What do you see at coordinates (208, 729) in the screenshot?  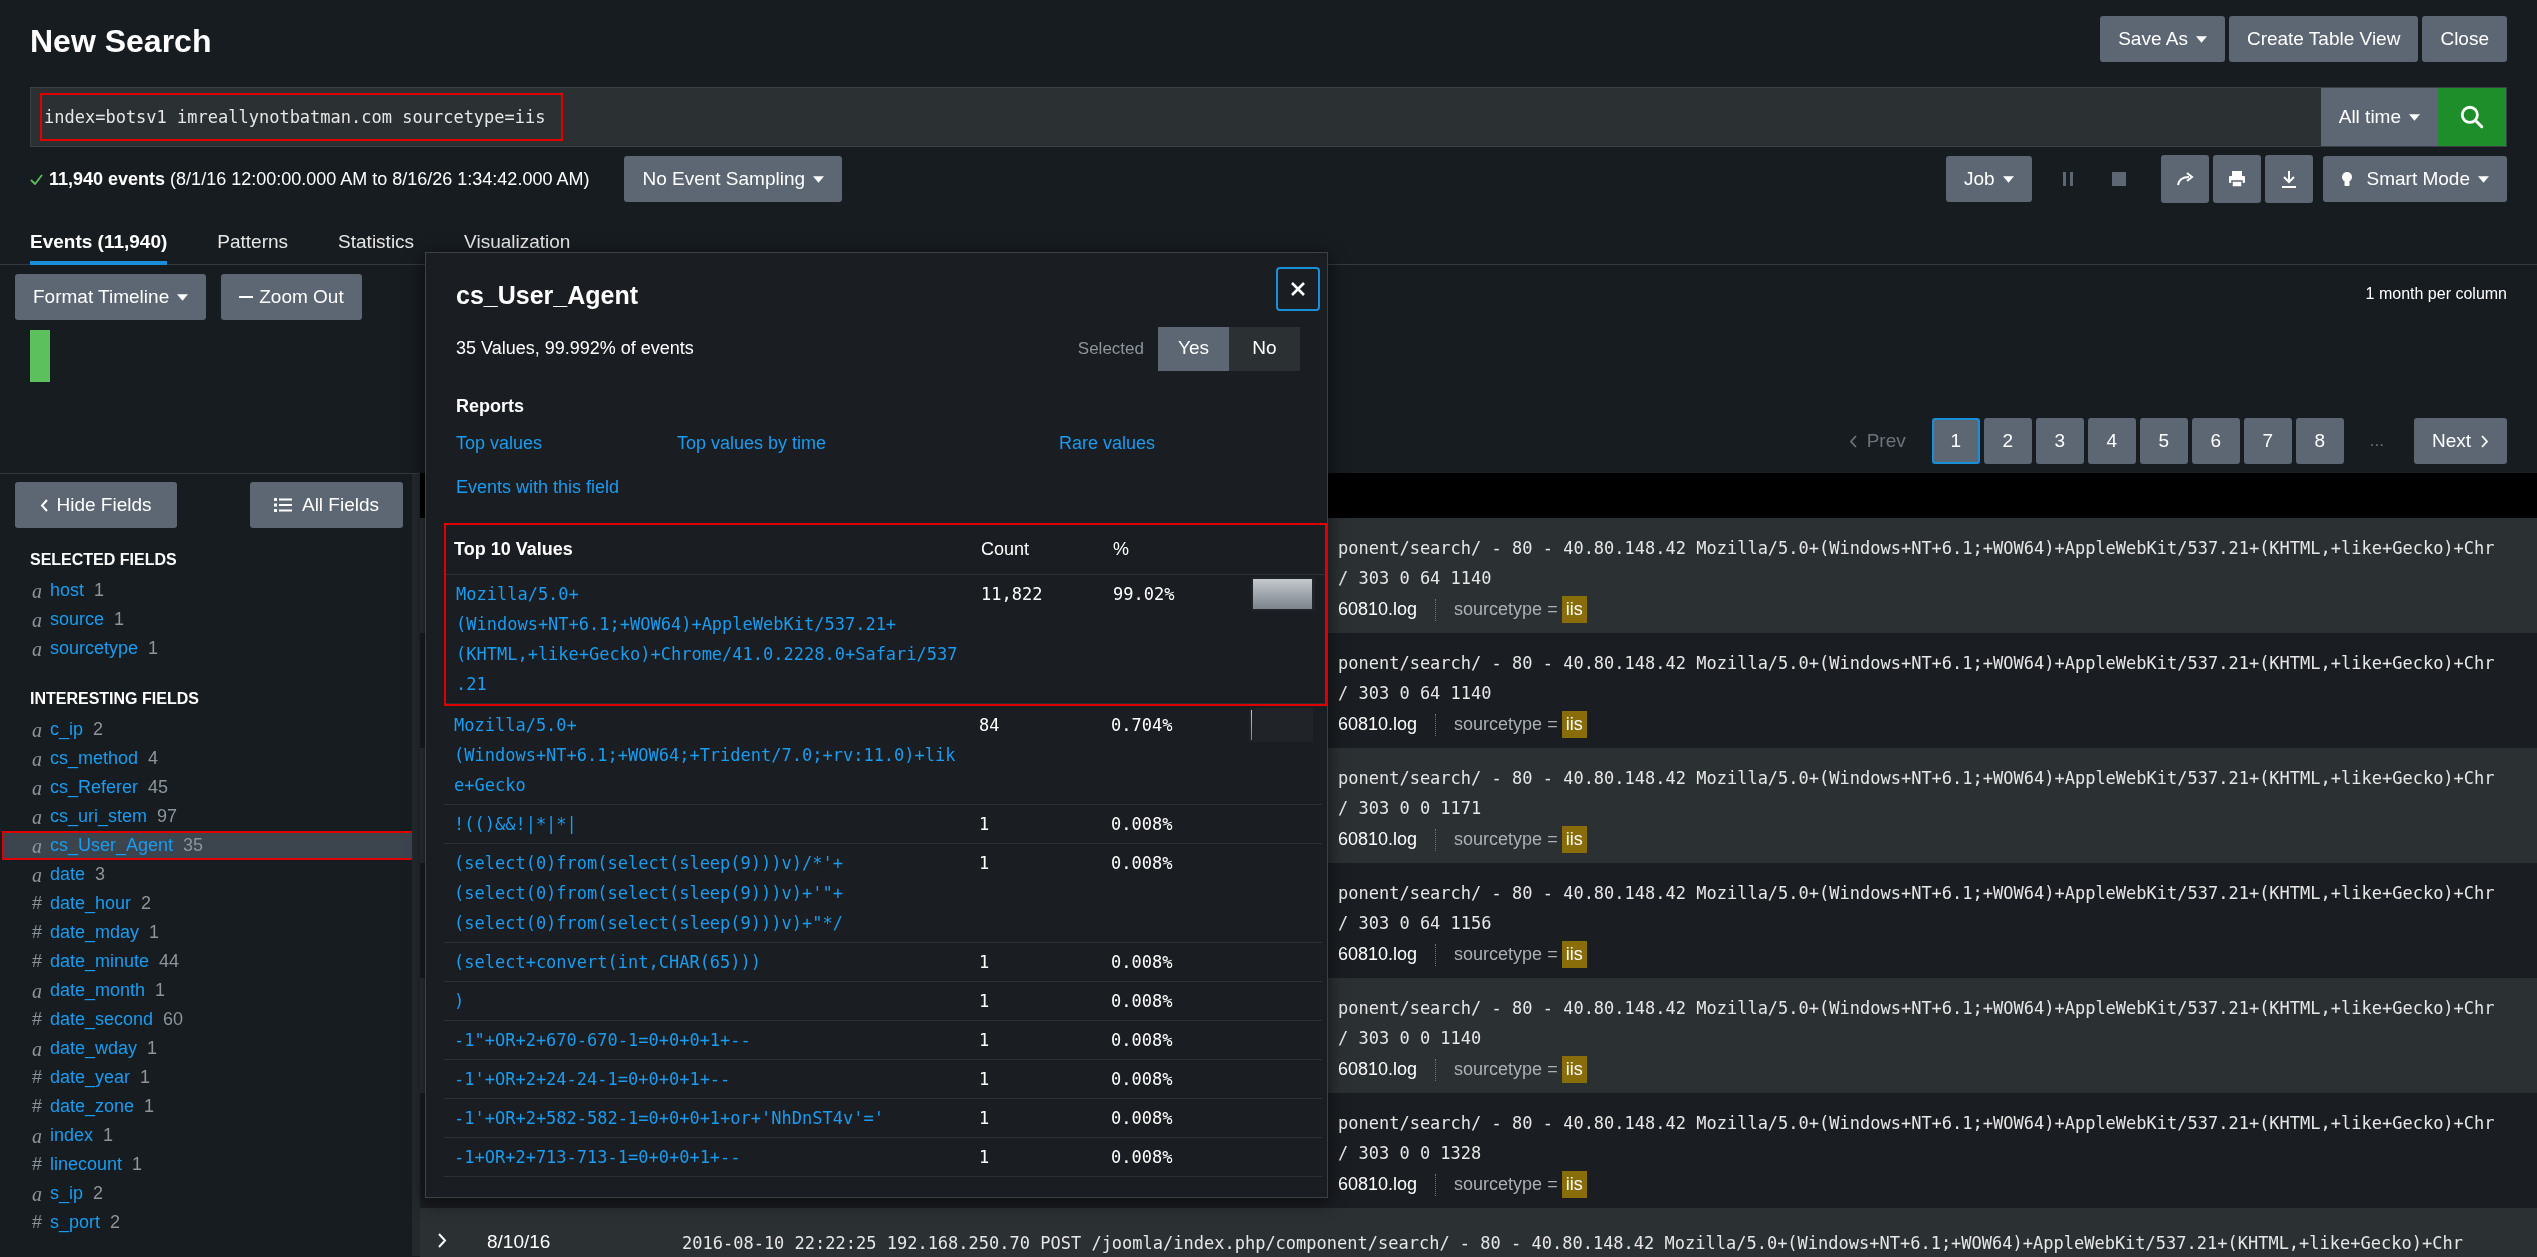 I see `field-list-item: a c_ip 2` at bounding box center [208, 729].